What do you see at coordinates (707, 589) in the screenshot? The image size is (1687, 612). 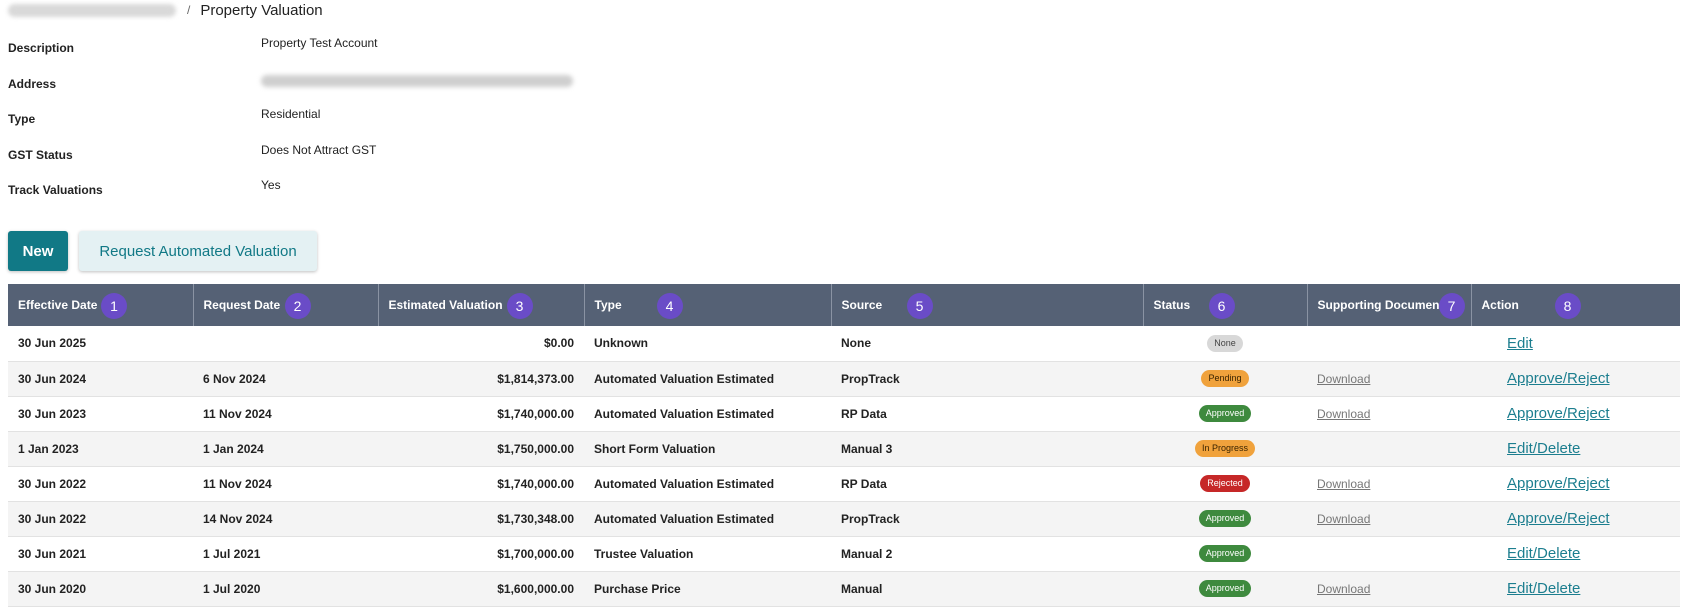 I see `cell-type: Purchase Price` at bounding box center [707, 589].